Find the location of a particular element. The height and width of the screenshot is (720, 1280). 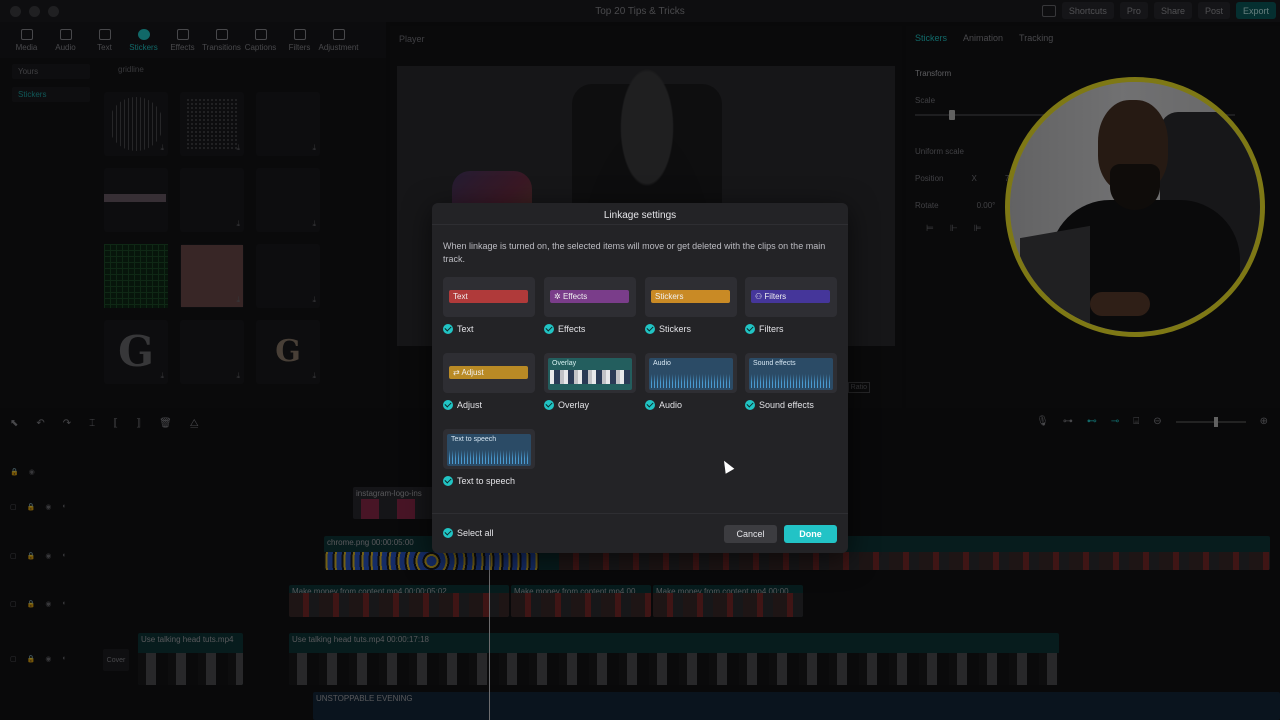

option-pill: ✲ Effects is located at coordinates (589, 296).